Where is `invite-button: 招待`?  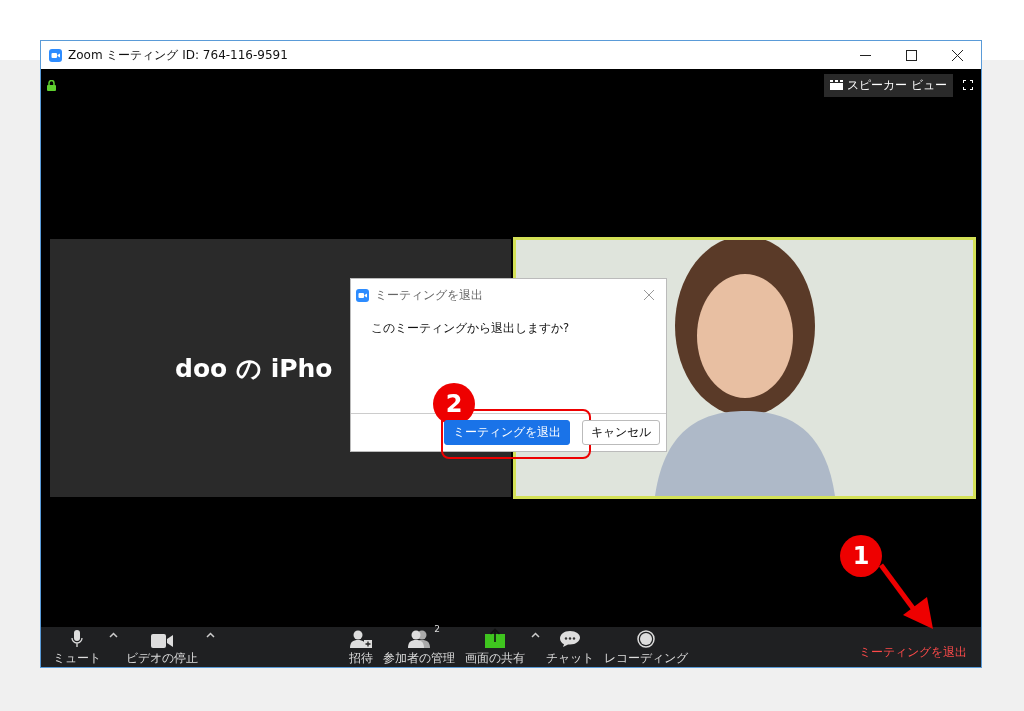
invite-button: 招待 is located at coordinates (361, 647).